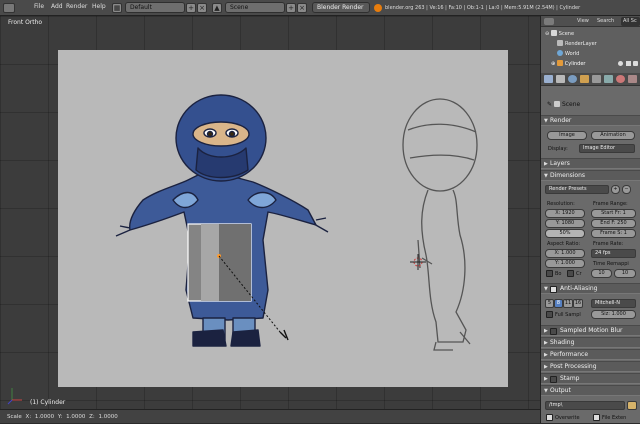 The width and height of the screenshot is (640, 424). What do you see at coordinates (614, 418) in the screenshot?
I see `file-extensions-label: File Exten` at bounding box center [614, 418].